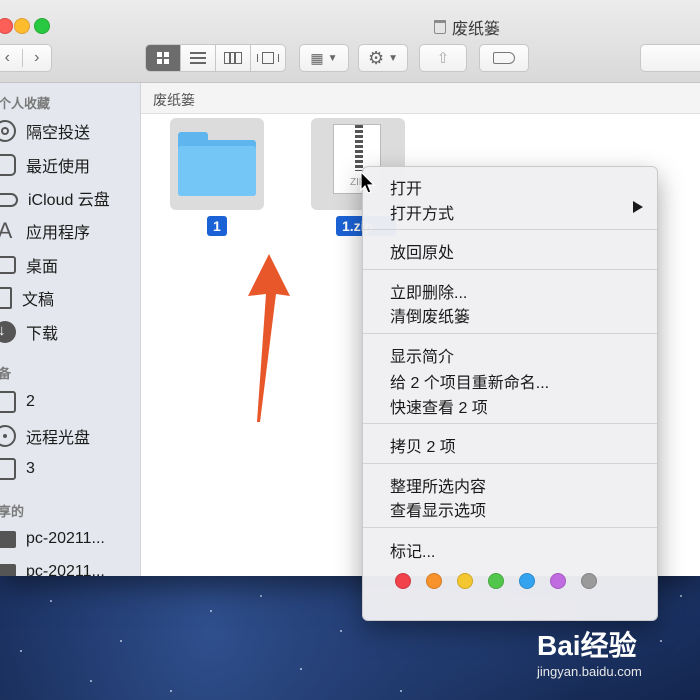 This screenshot has height=700, width=700. Describe the element at coordinates (422, 251) in the screenshot. I see `menu-item-put-back: 放回原处` at that location.